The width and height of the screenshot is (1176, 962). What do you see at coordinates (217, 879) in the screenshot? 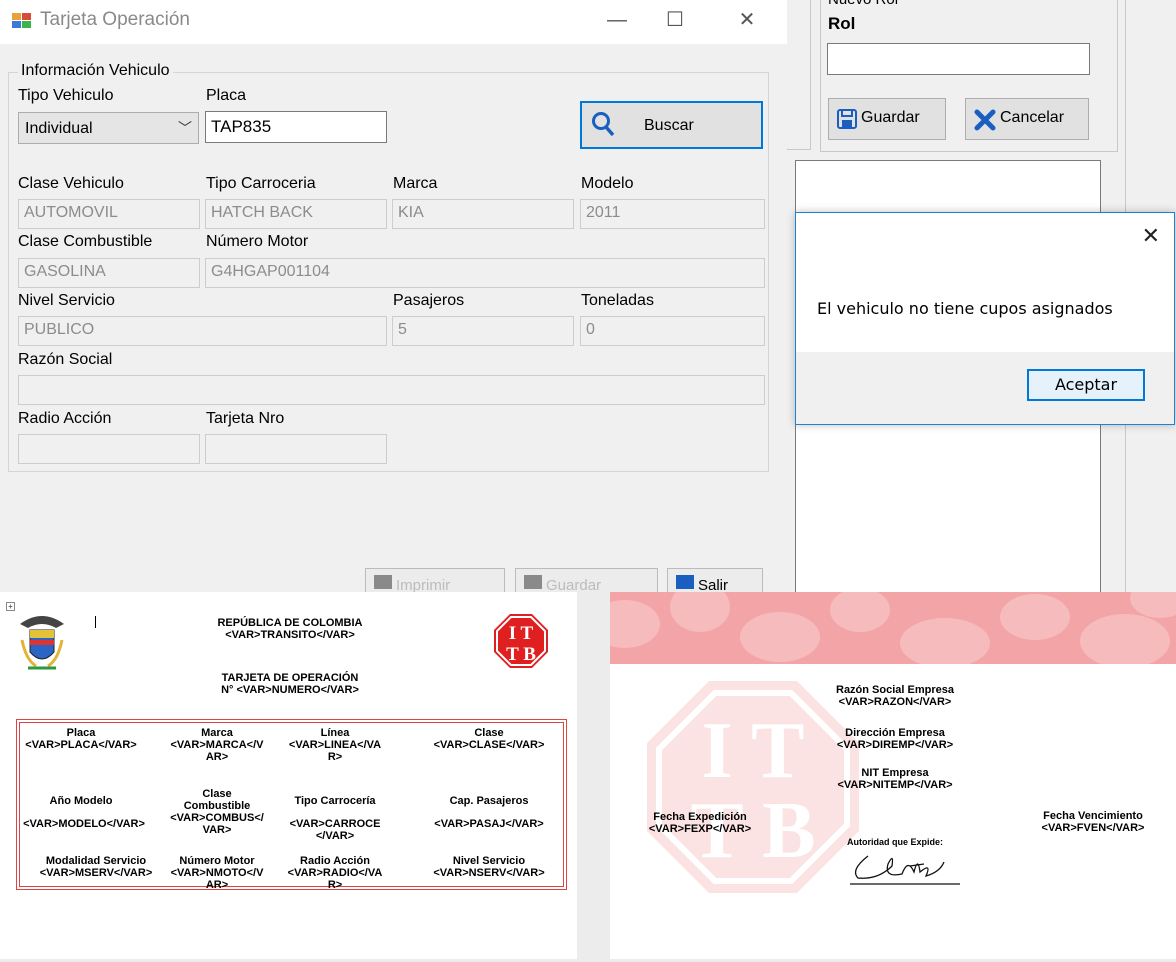
I see `cell-motor-var: <VAR>NMOTO</VAR>` at bounding box center [217, 879].